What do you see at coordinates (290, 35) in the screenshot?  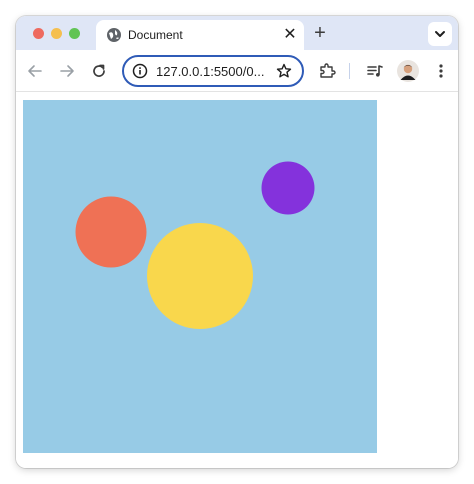 I see `close-icon: ✕` at bounding box center [290, 35].